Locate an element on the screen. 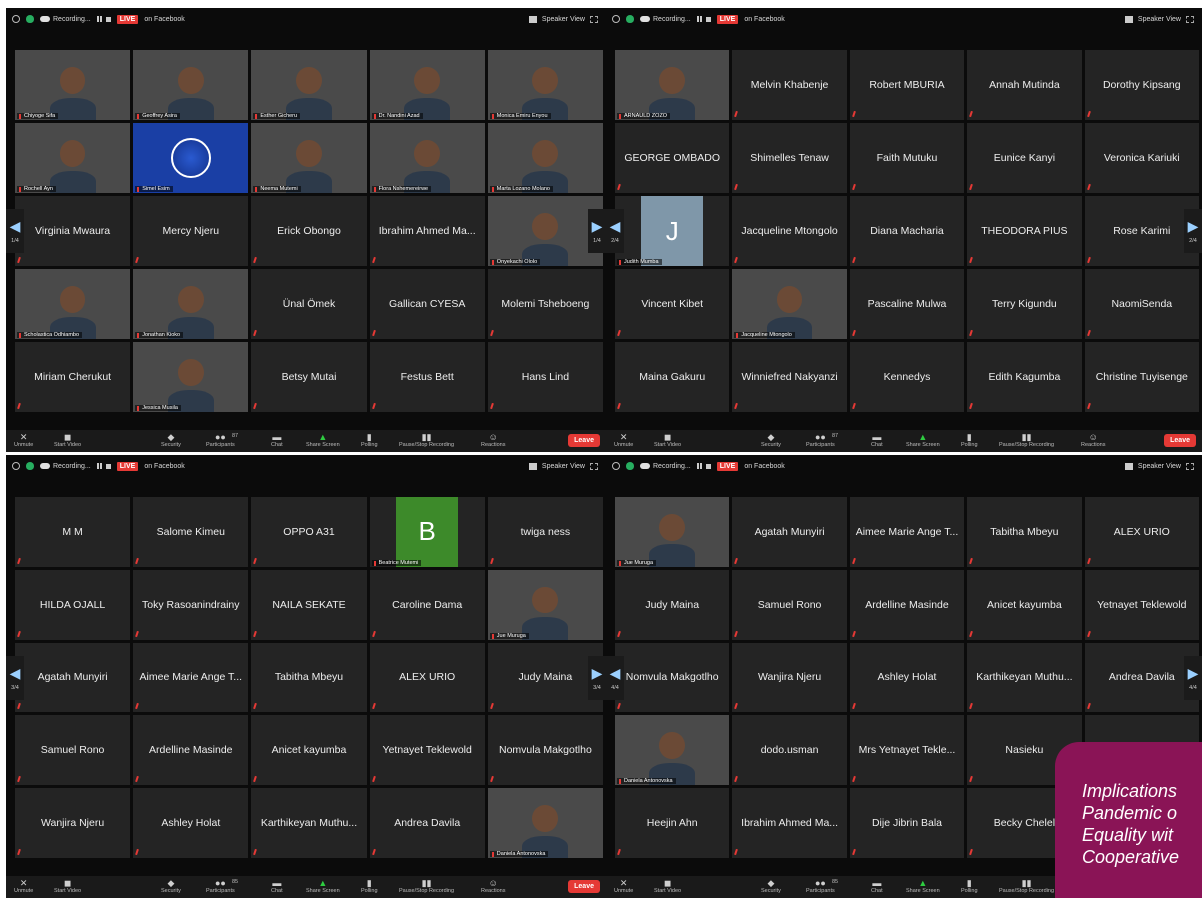  participant-tile: Anicet kayumba is located at coordinates (1024, 604).